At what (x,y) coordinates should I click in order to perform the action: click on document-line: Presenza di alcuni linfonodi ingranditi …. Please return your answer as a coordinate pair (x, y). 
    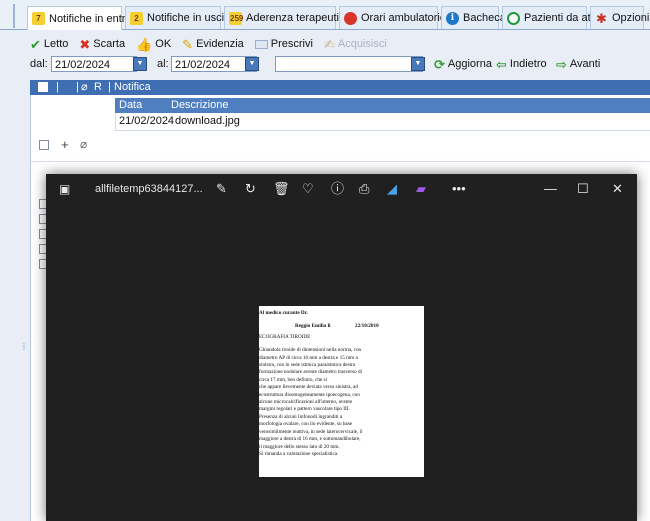
    Looking at the image, I should click on (301, 416).